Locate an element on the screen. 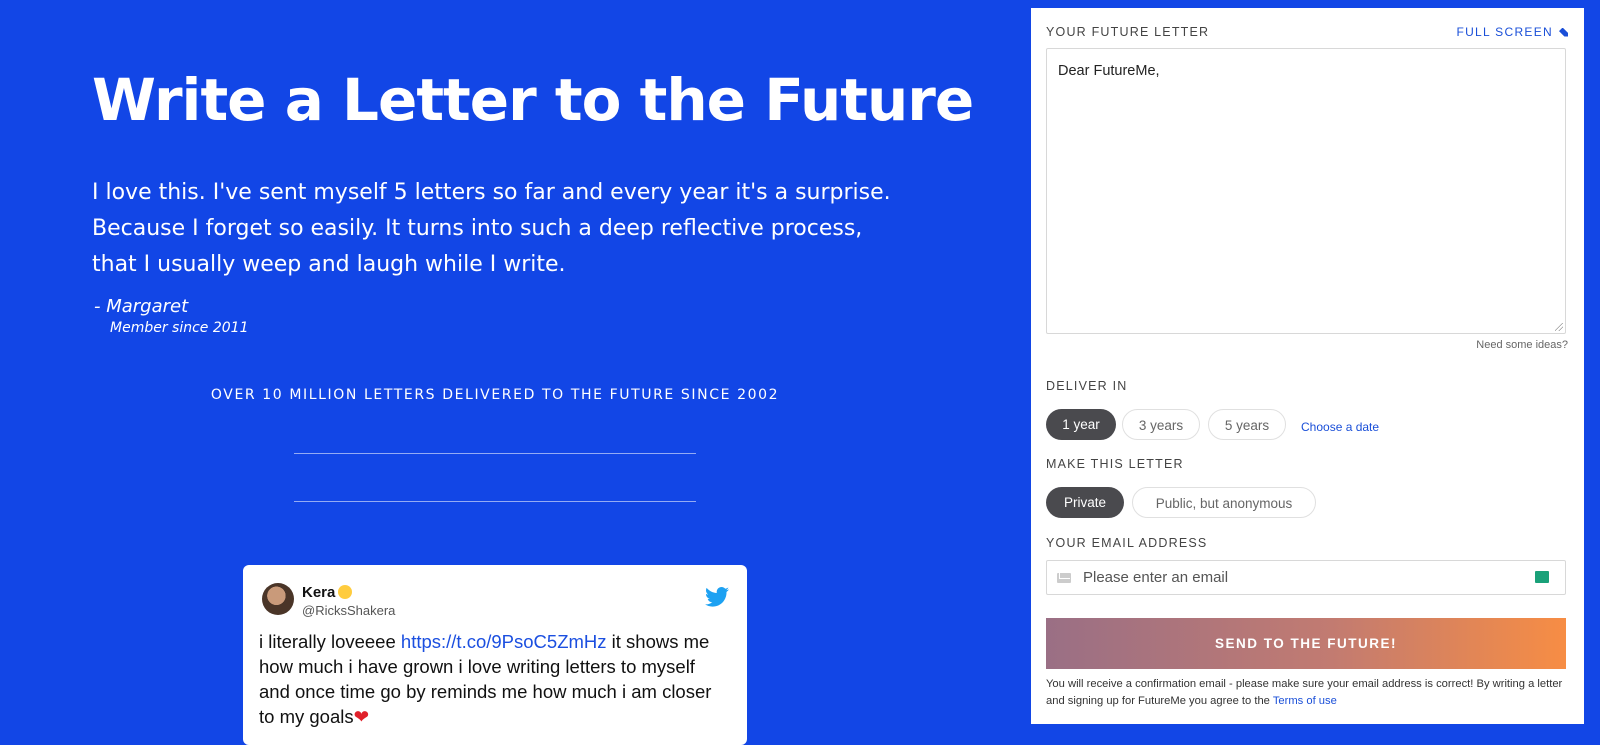  tweet-author-name-text: Kera is located at coordinates (319, 592).